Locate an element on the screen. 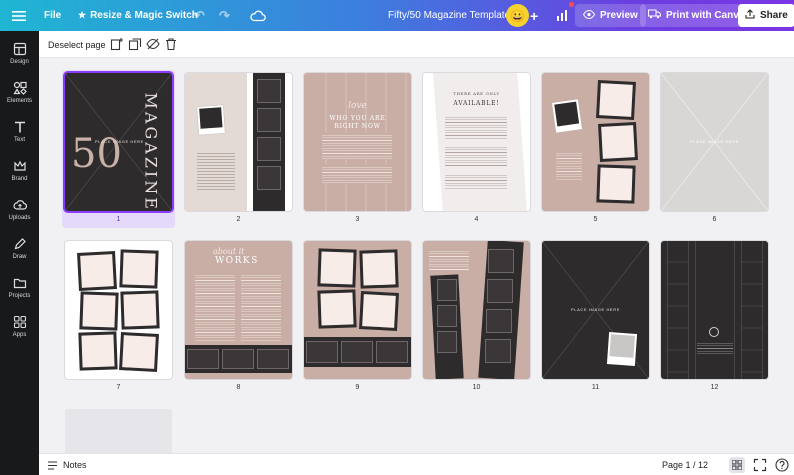 The height and width of the screenshot is (475, 794). sidebar-item-brand: Brand is located at coordinates (19, 170).